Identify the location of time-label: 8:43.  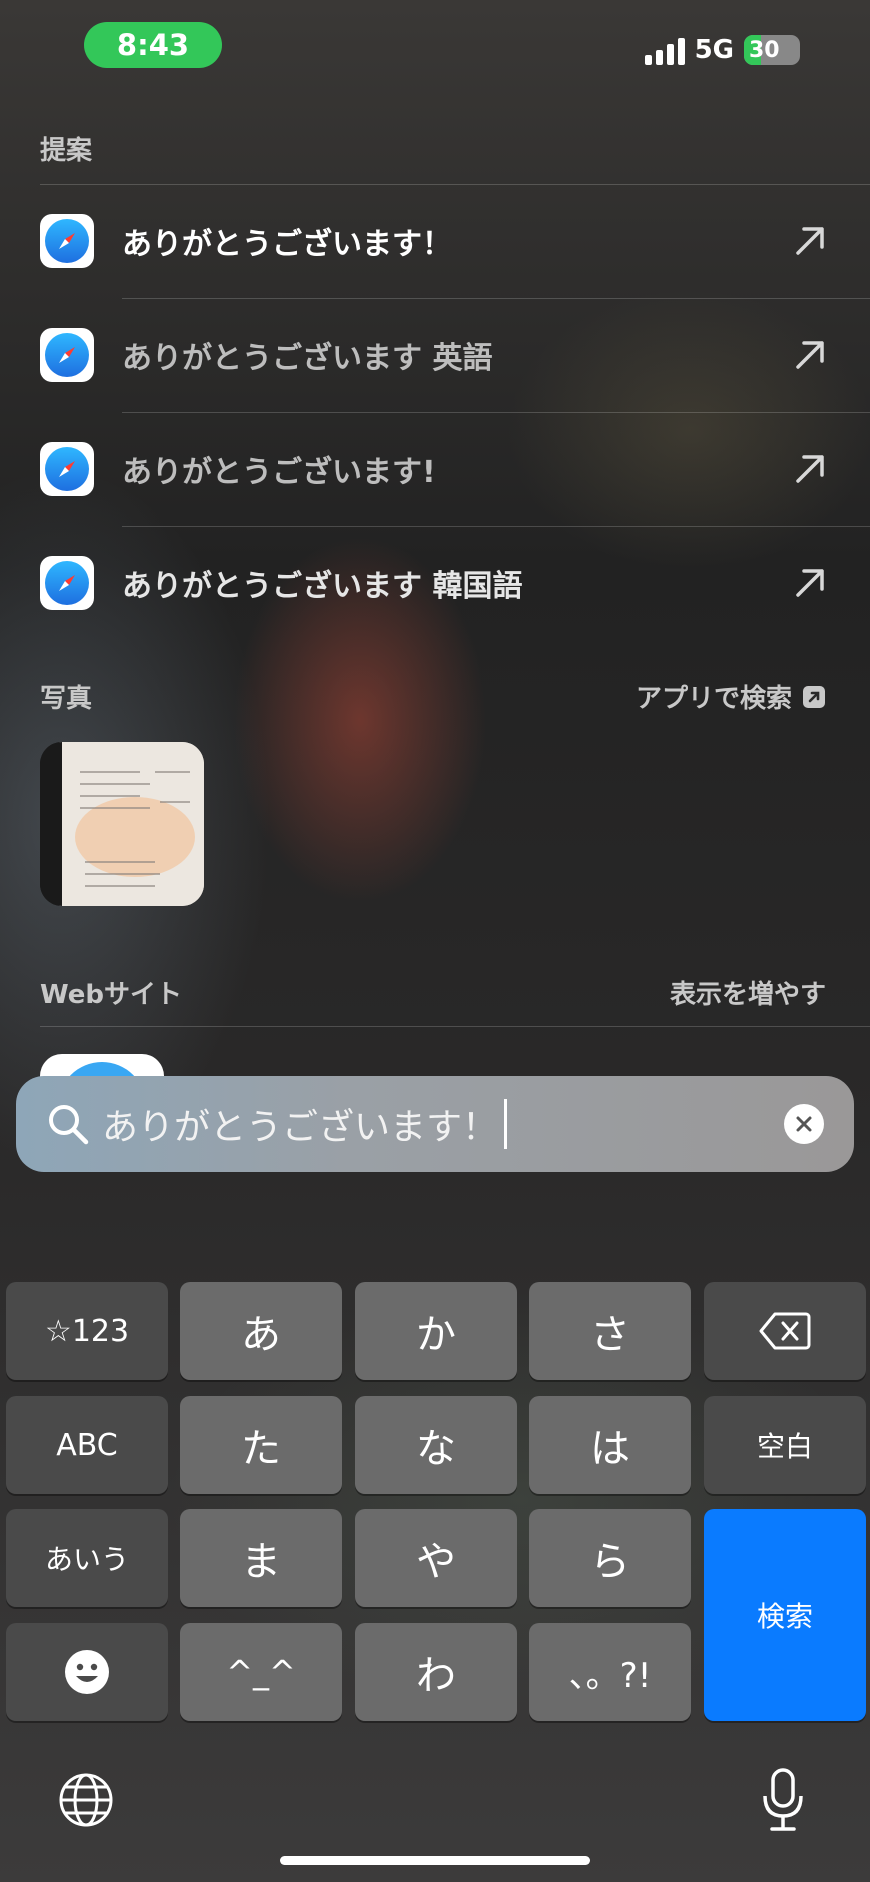
(153, 45).